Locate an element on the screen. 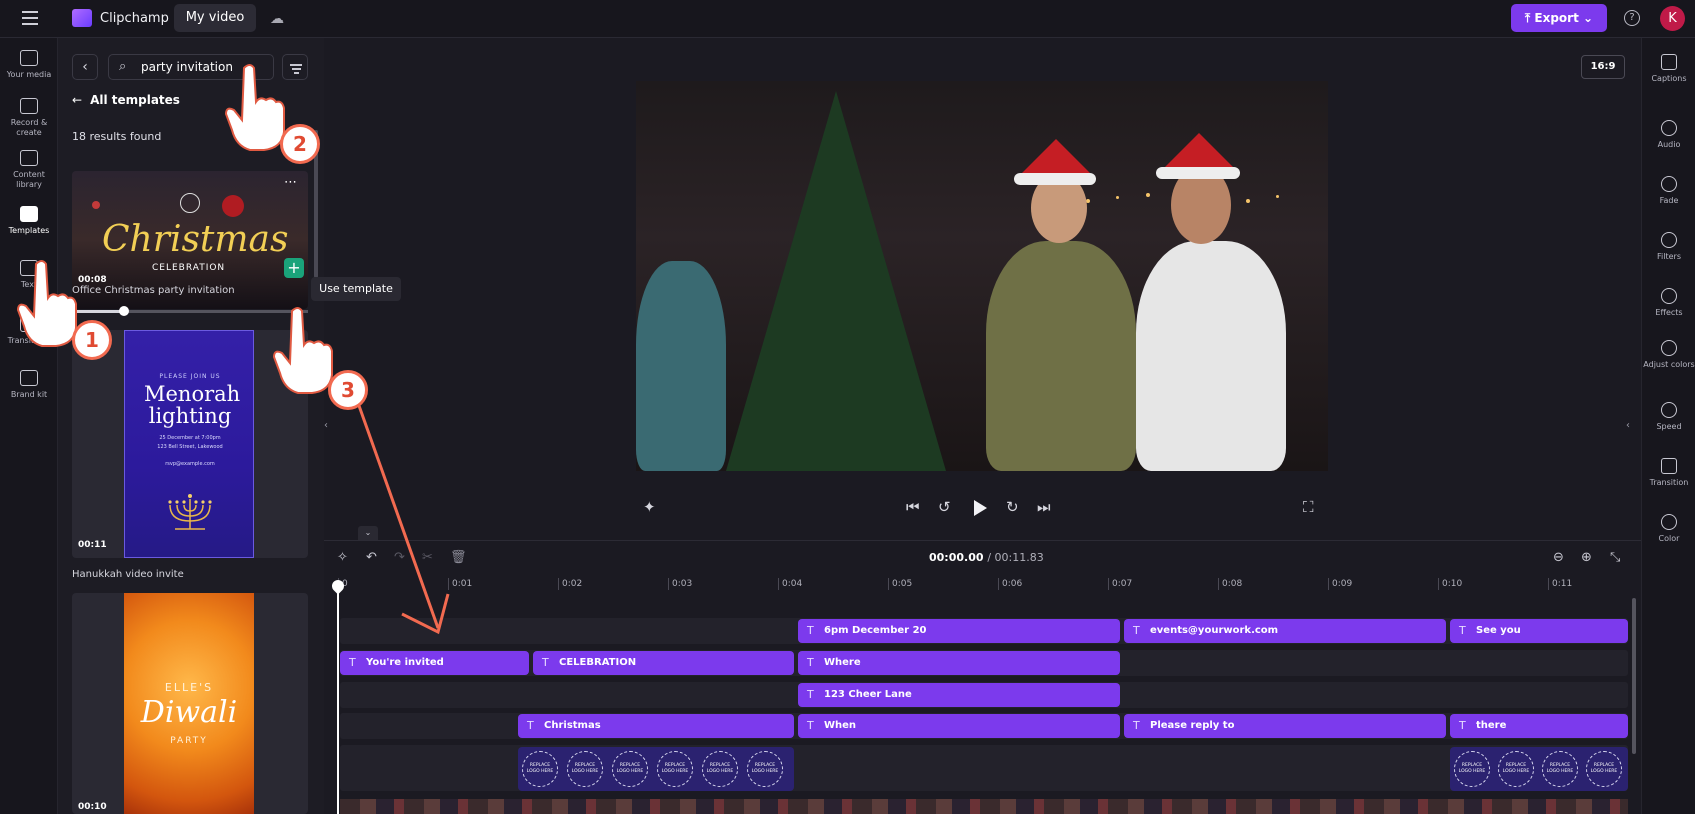 This screenshot has height=814, width=1695. clip-label: See you is located at coordinates (1498, 630).